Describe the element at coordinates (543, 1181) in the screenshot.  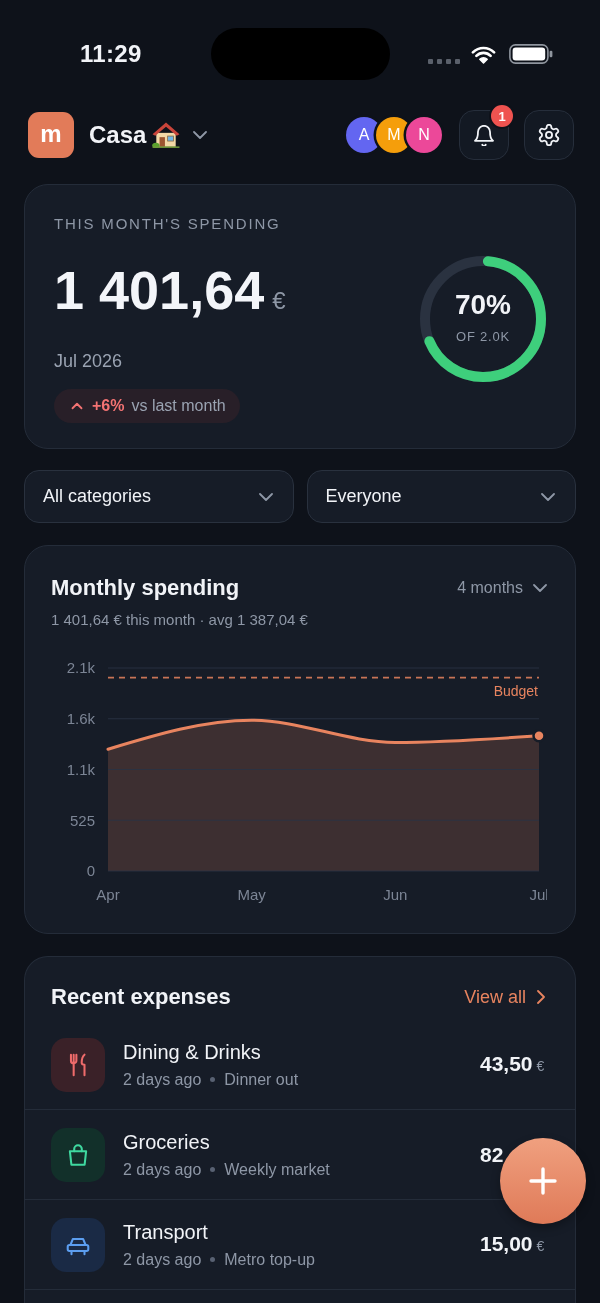
I see `plus-icon` at that location.